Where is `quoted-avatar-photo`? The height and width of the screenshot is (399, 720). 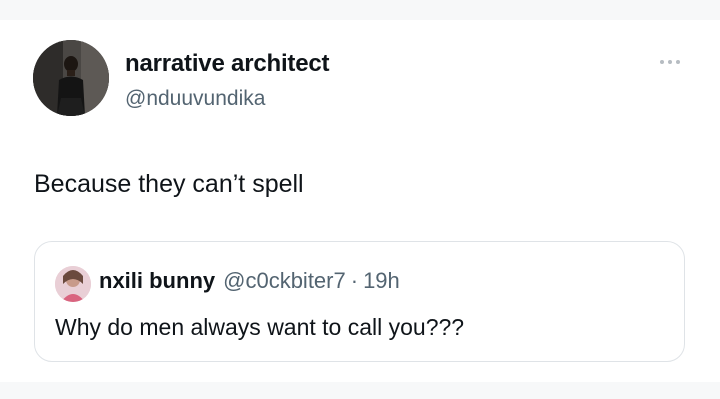
quoted-avatar-photo is located at coordinates (73, 284).